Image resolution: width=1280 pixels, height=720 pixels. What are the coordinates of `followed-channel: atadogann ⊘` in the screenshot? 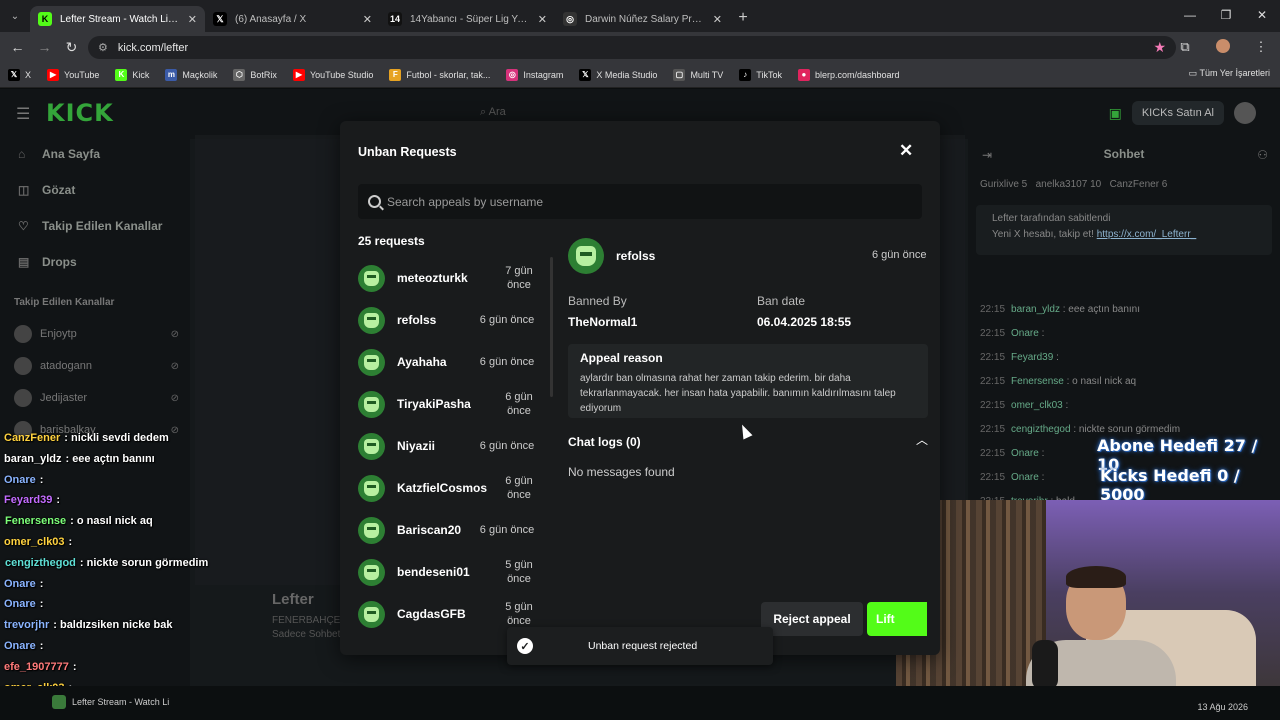 It's located at (96, 366).